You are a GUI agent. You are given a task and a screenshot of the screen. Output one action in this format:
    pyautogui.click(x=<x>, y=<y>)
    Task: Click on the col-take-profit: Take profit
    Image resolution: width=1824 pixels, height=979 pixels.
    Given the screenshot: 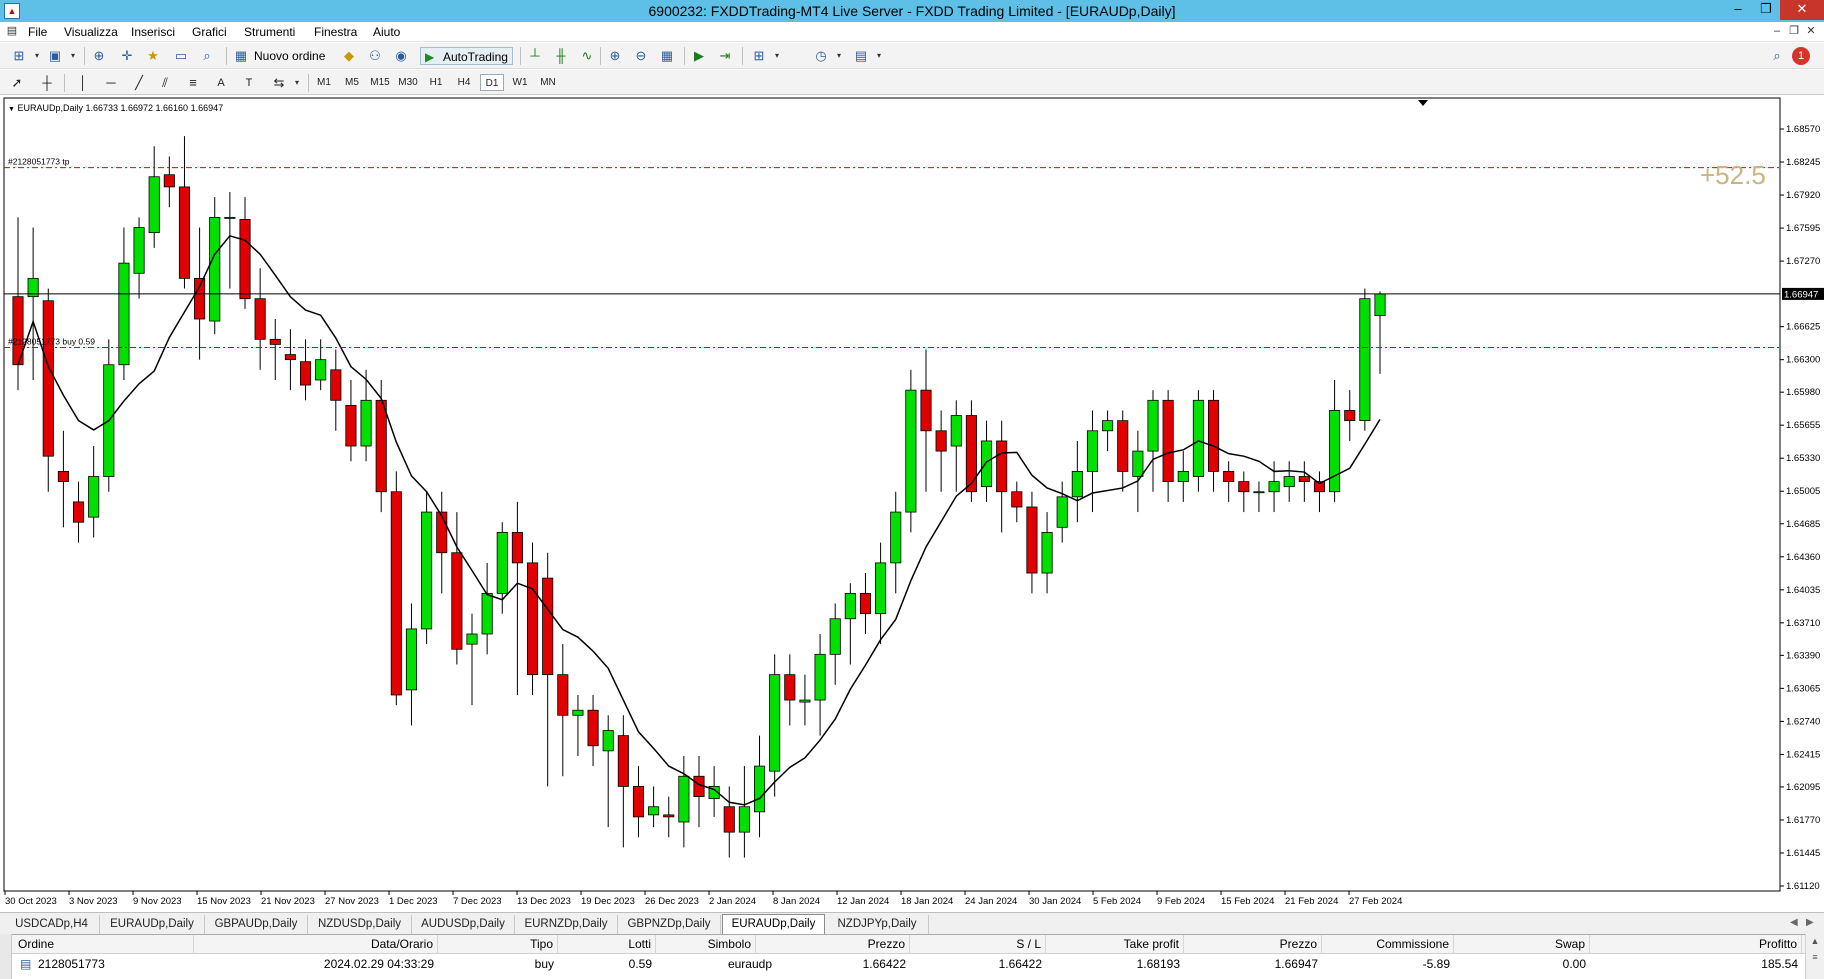 What is the action you would take?
    pyautogui.click(x=1115, y=944)
    